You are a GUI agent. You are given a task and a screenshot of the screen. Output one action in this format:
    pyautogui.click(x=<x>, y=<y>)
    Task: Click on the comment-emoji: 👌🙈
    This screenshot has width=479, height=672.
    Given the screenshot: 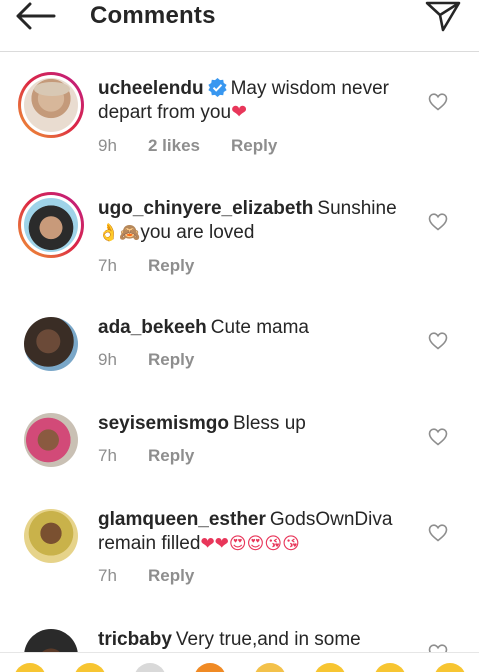 What is the action you would take?
    pyautogui.click(x=119, y=233)
    